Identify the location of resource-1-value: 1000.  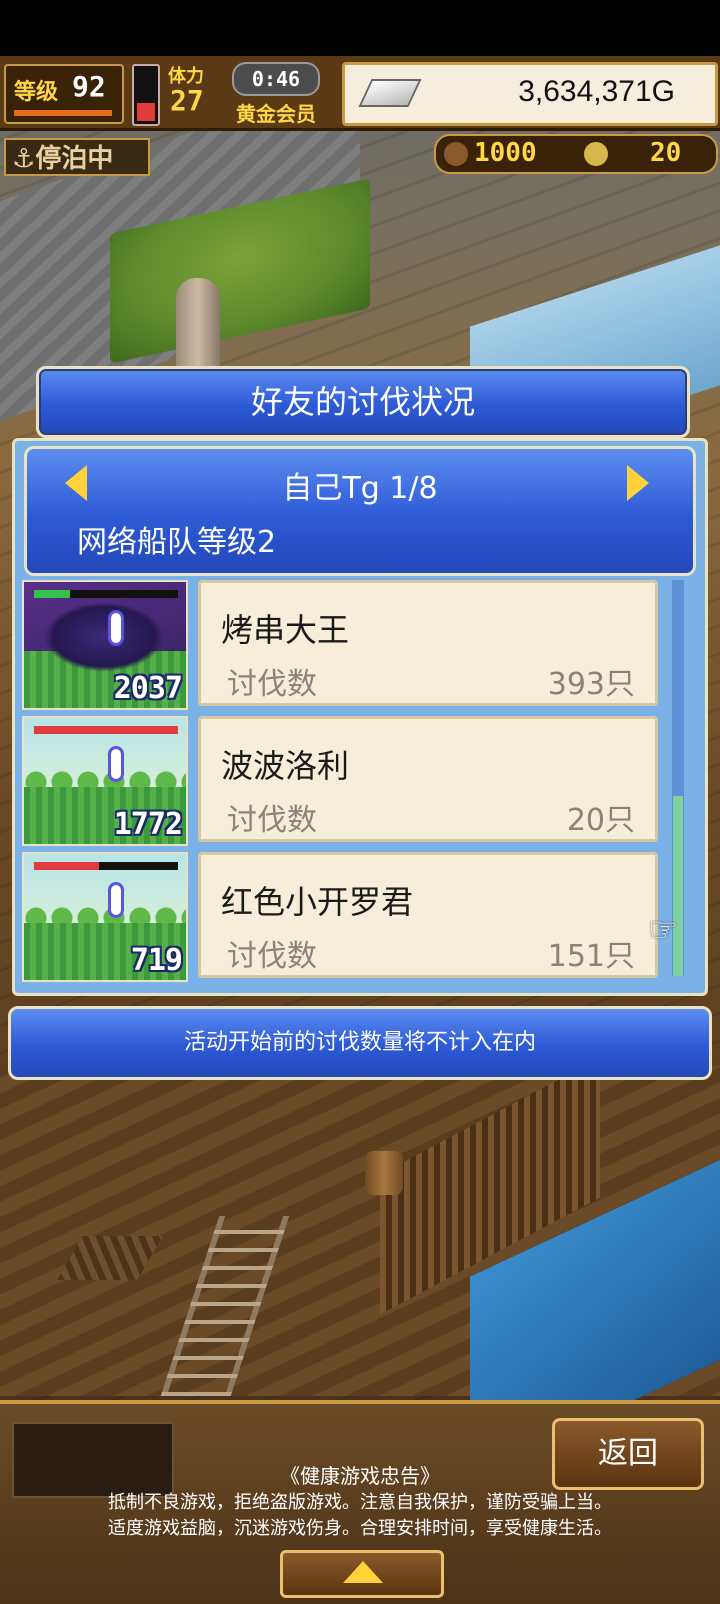
(505, 153).